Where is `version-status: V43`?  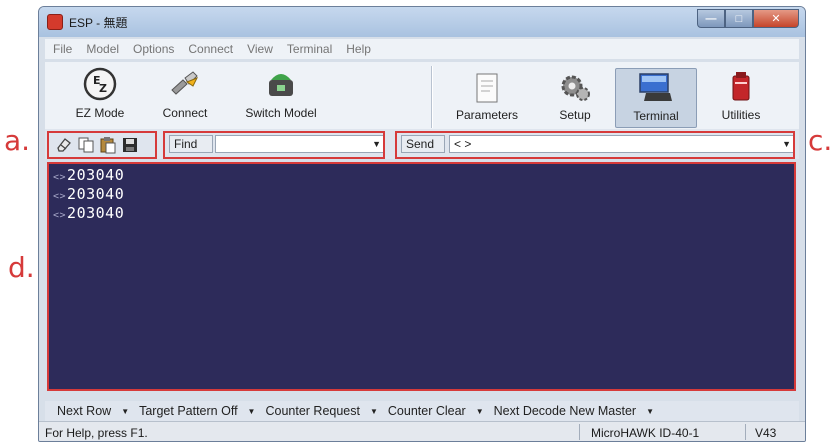
version-status: V43 is located at coordinates (766, 433).